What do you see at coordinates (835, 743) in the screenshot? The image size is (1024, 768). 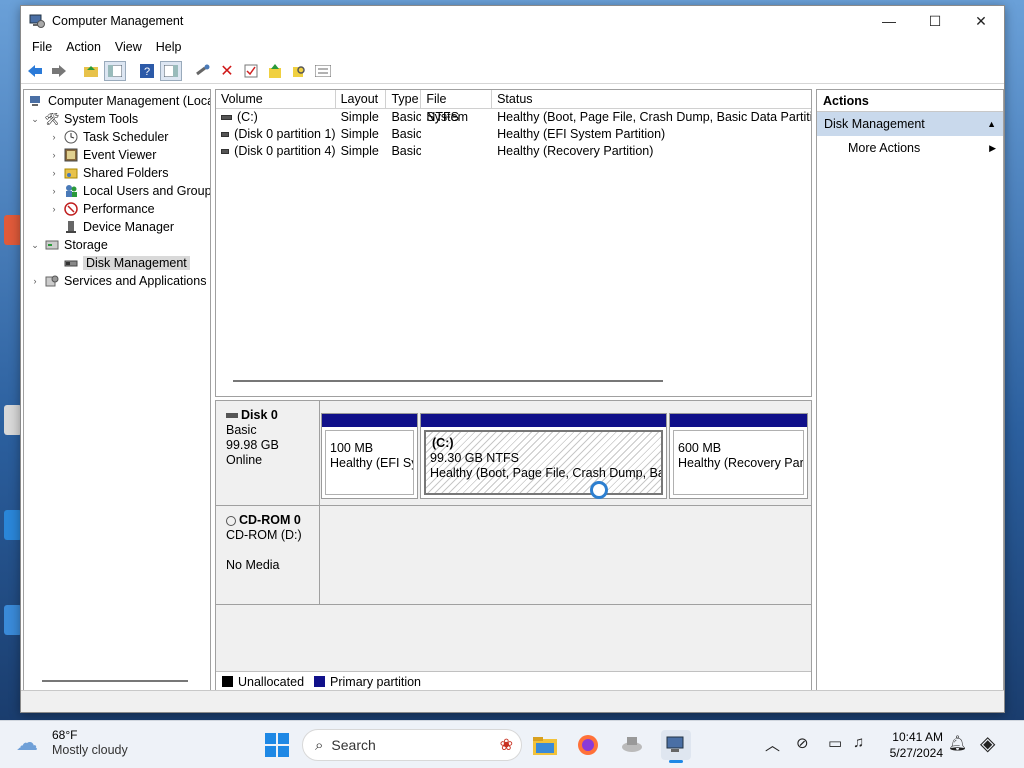 I see `display-icon: ▭` at bounding box center [835, 743].